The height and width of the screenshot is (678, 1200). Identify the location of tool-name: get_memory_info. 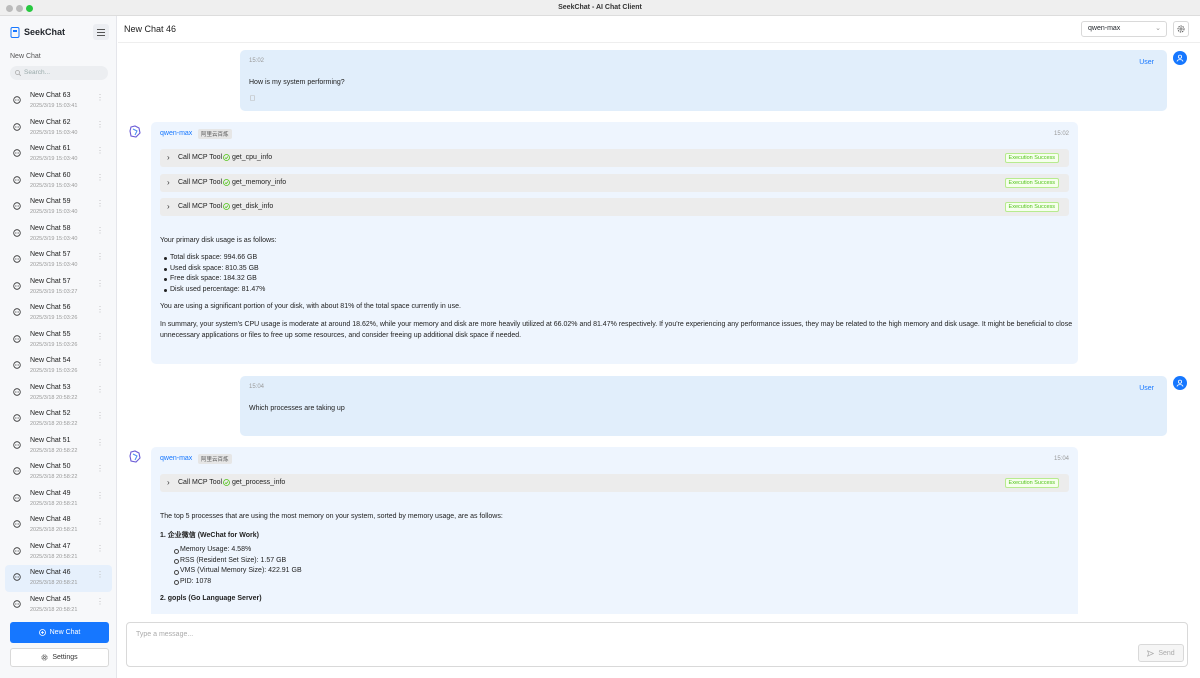
(259, 182).